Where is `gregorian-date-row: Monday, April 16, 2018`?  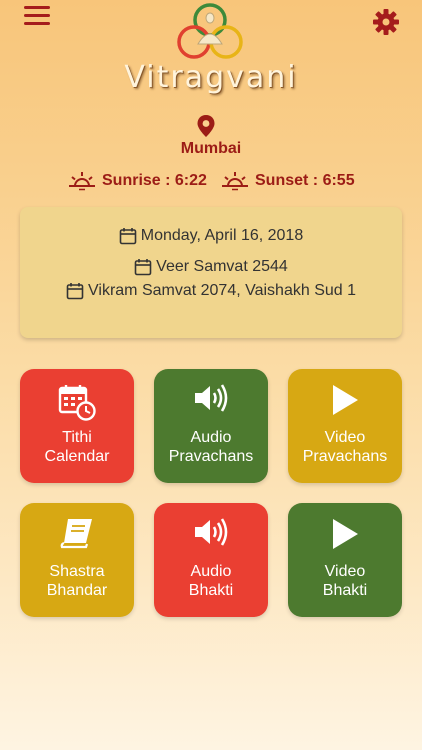
gregorian-date-row: Monday, April 16, 2018 is located at coordinates (211, 236).